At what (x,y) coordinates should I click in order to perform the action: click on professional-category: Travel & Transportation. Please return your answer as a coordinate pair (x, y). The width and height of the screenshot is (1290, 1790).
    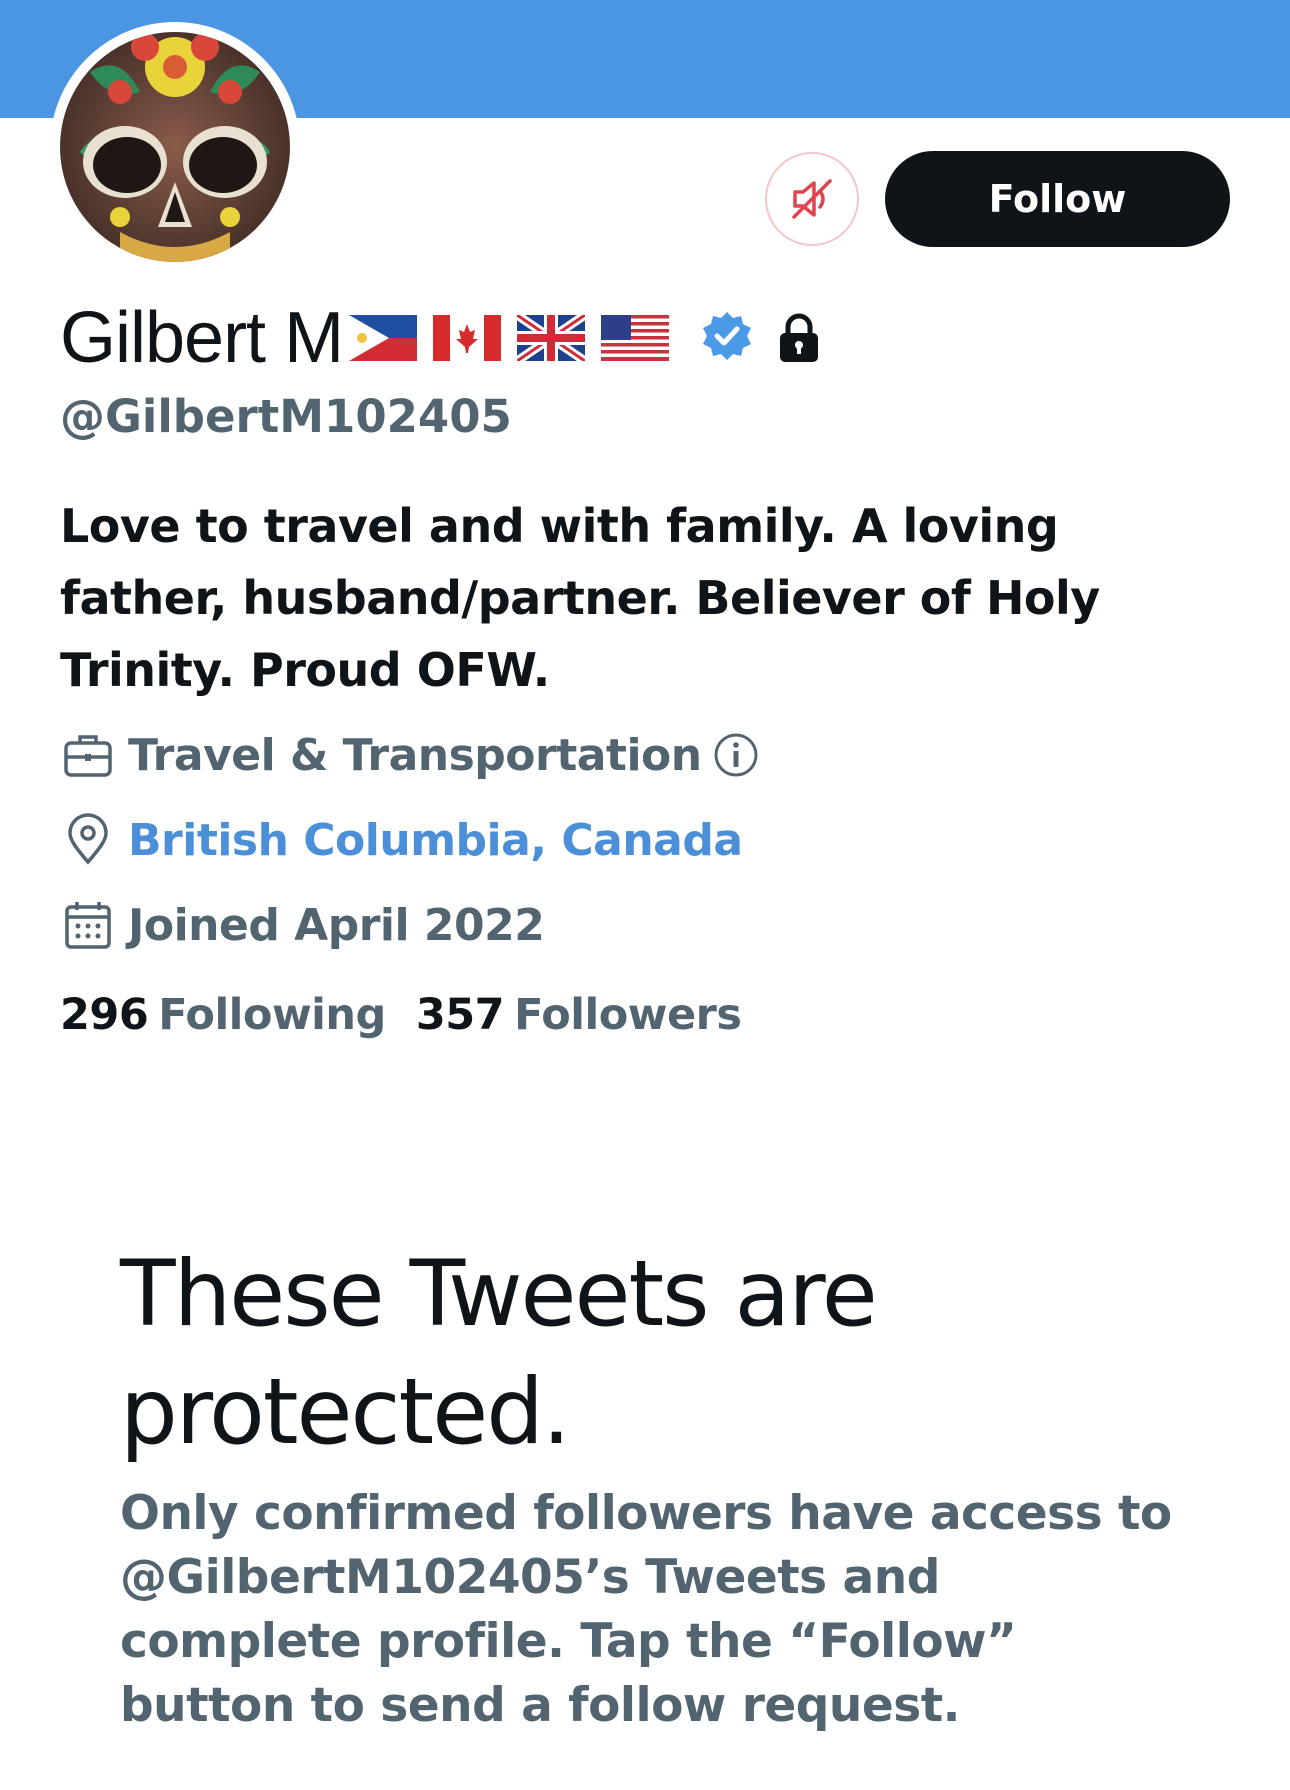
    Looking at the image, I should click on (415, 755).